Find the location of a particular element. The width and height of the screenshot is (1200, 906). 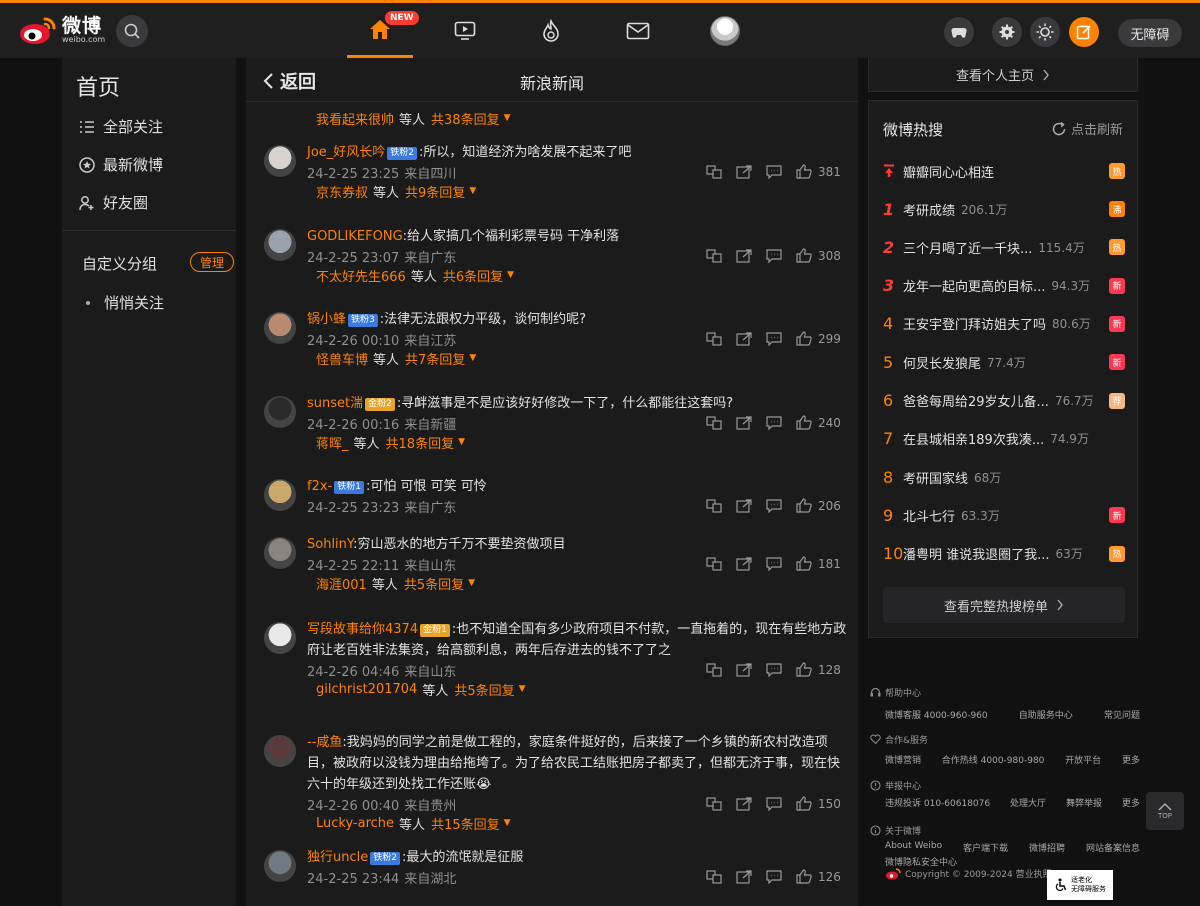

footer-link: 舞弊举报 is located at coordinates (1084, 802).